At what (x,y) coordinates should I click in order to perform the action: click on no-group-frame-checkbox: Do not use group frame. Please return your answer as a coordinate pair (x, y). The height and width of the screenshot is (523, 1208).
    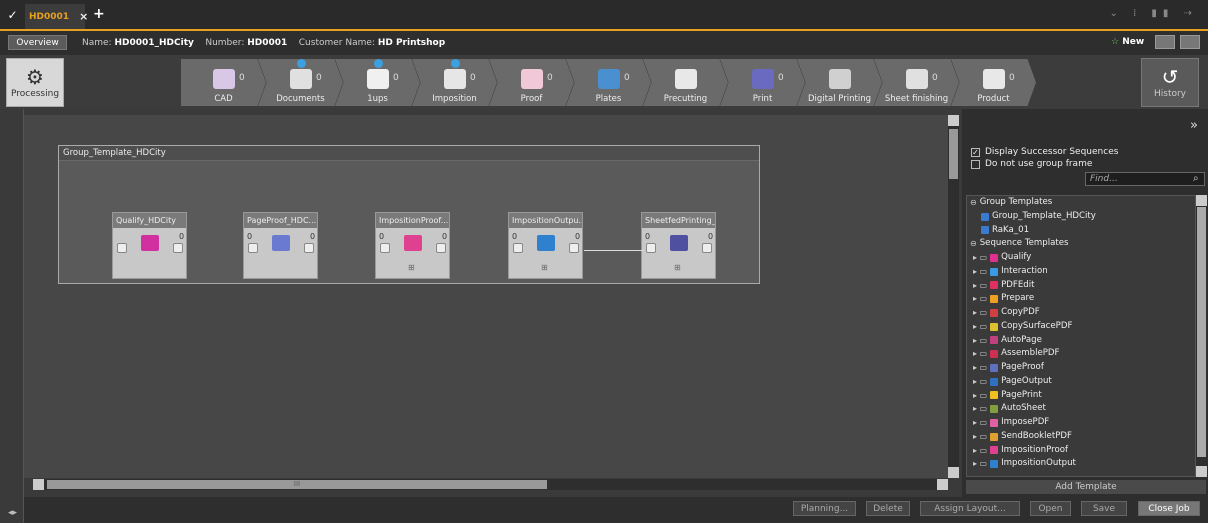
    Looking at the image, I should click on (1031, 164).